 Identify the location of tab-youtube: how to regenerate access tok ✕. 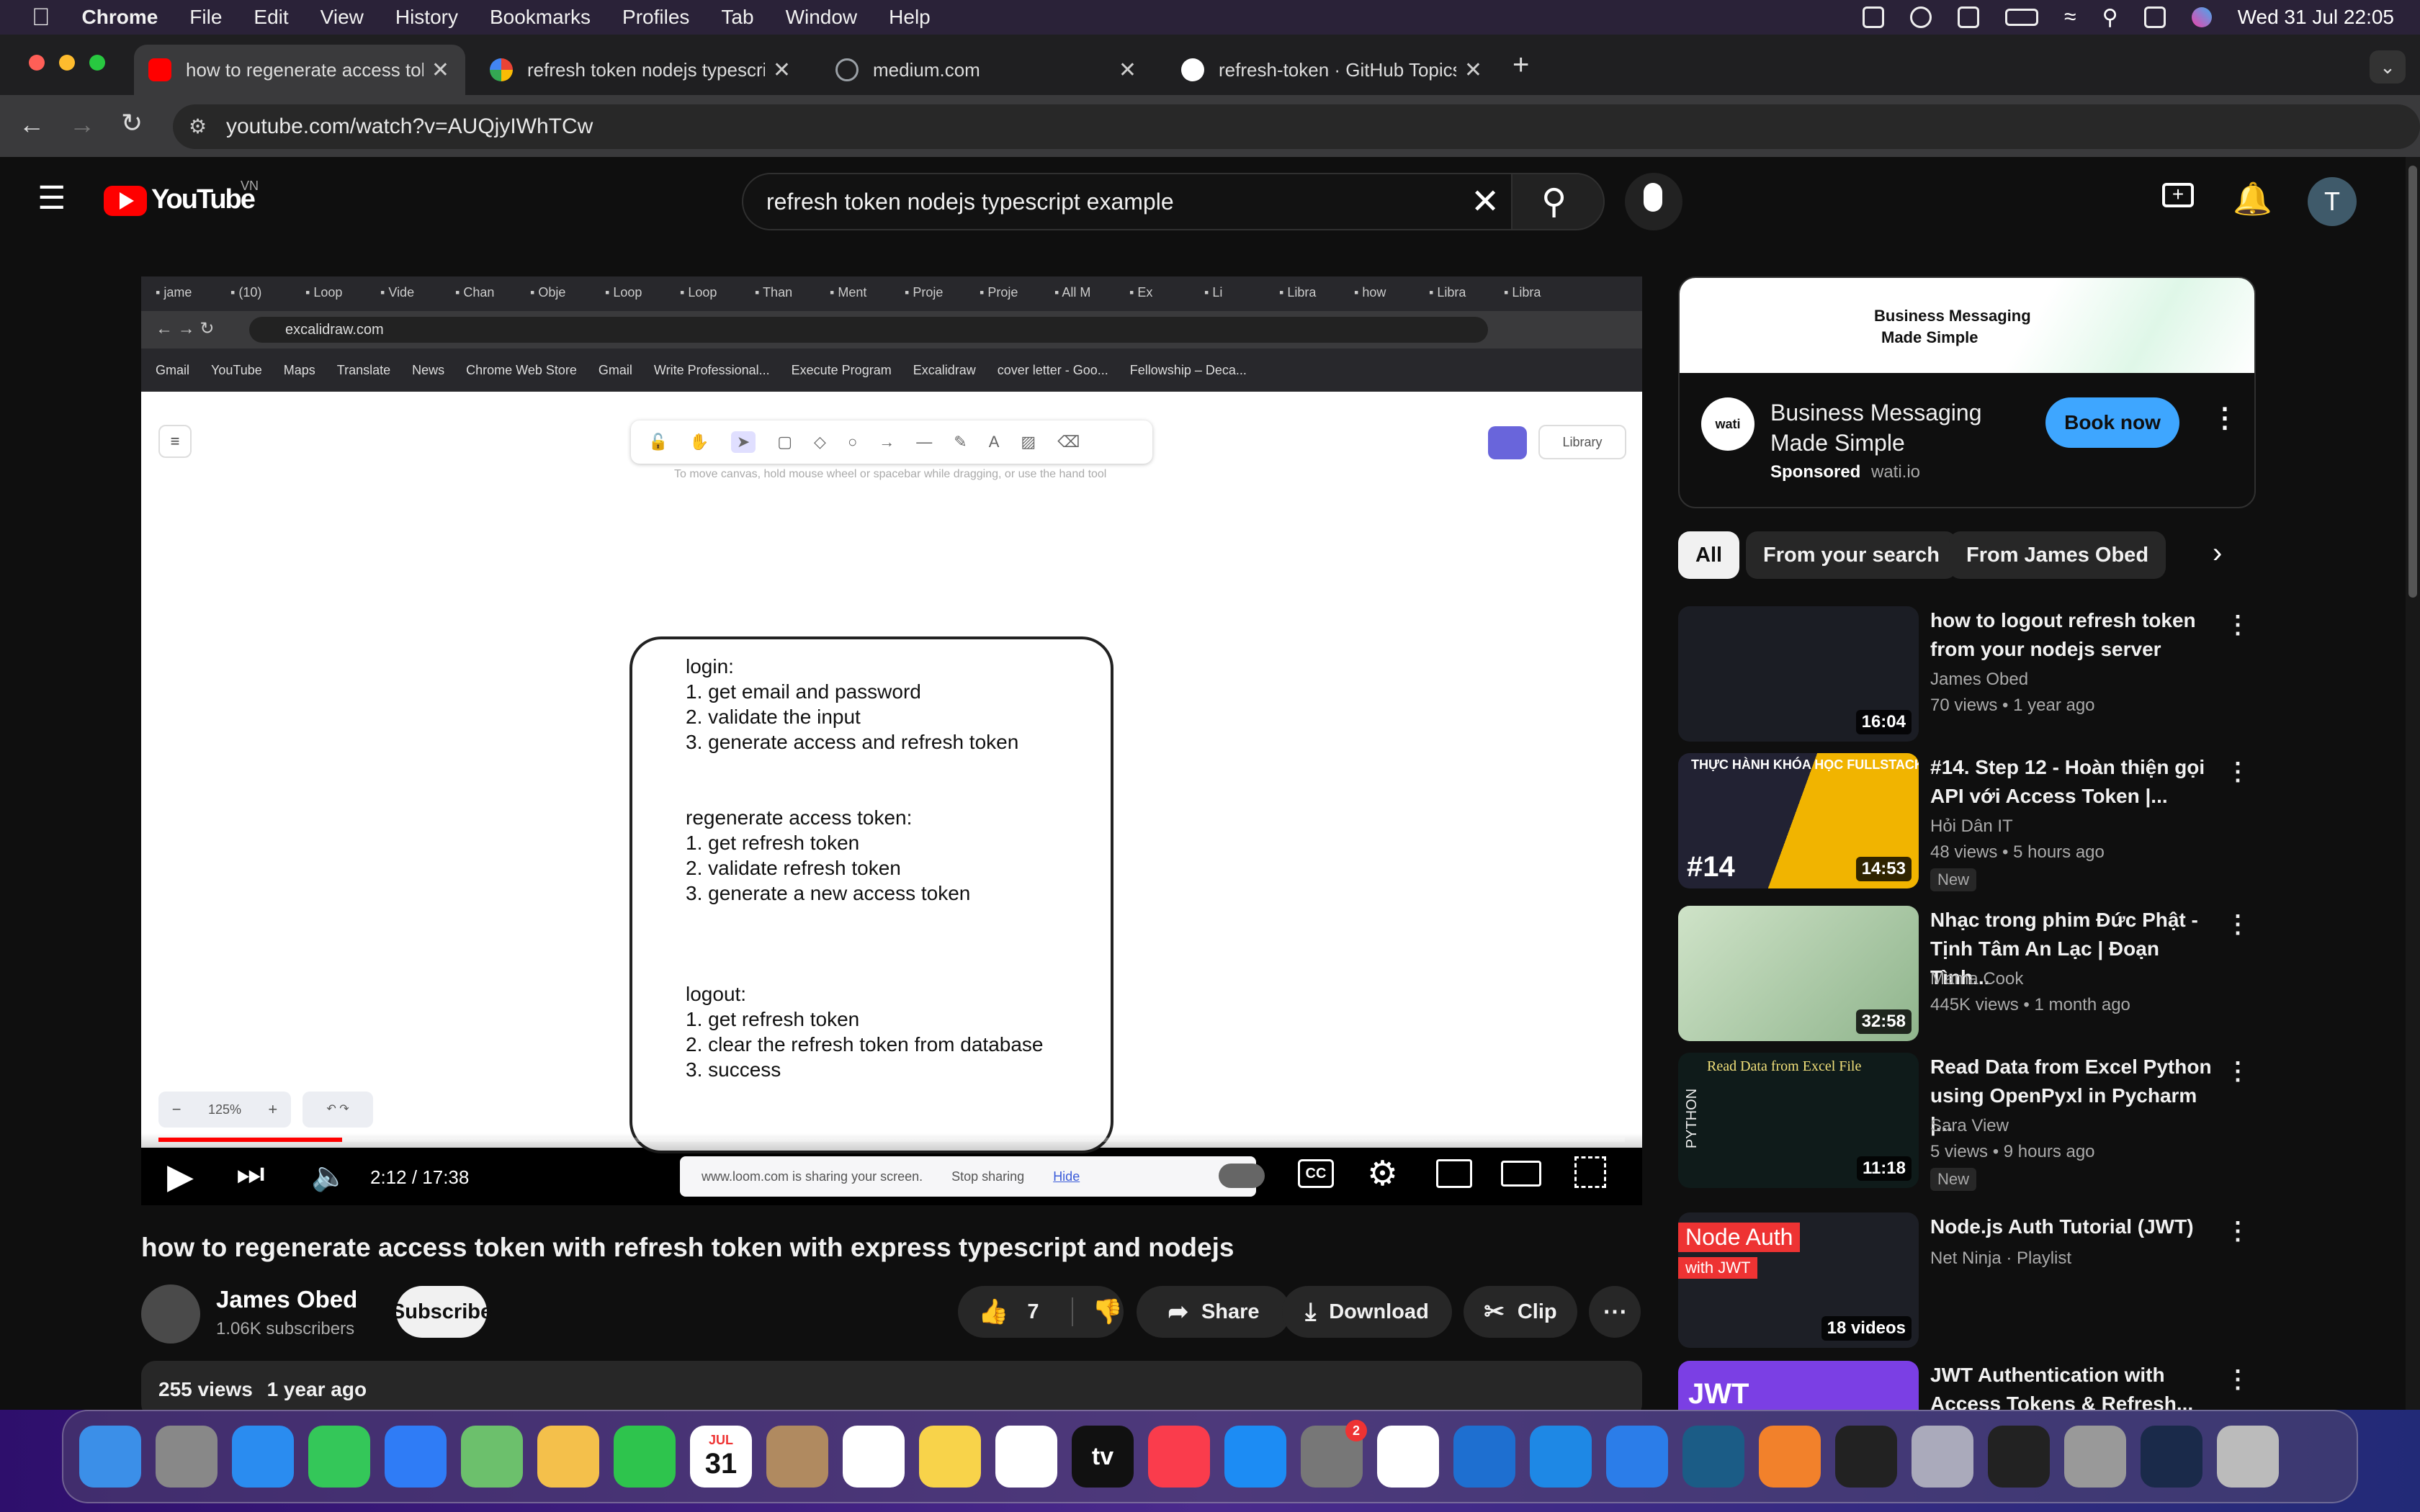
(299, 70).